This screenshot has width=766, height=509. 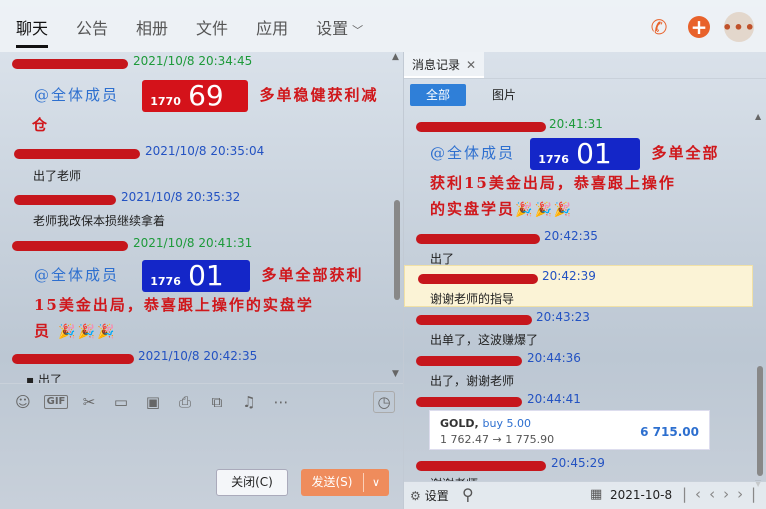 I want to click on message-text-line1: 多单全部, so click(x=685, y=153).